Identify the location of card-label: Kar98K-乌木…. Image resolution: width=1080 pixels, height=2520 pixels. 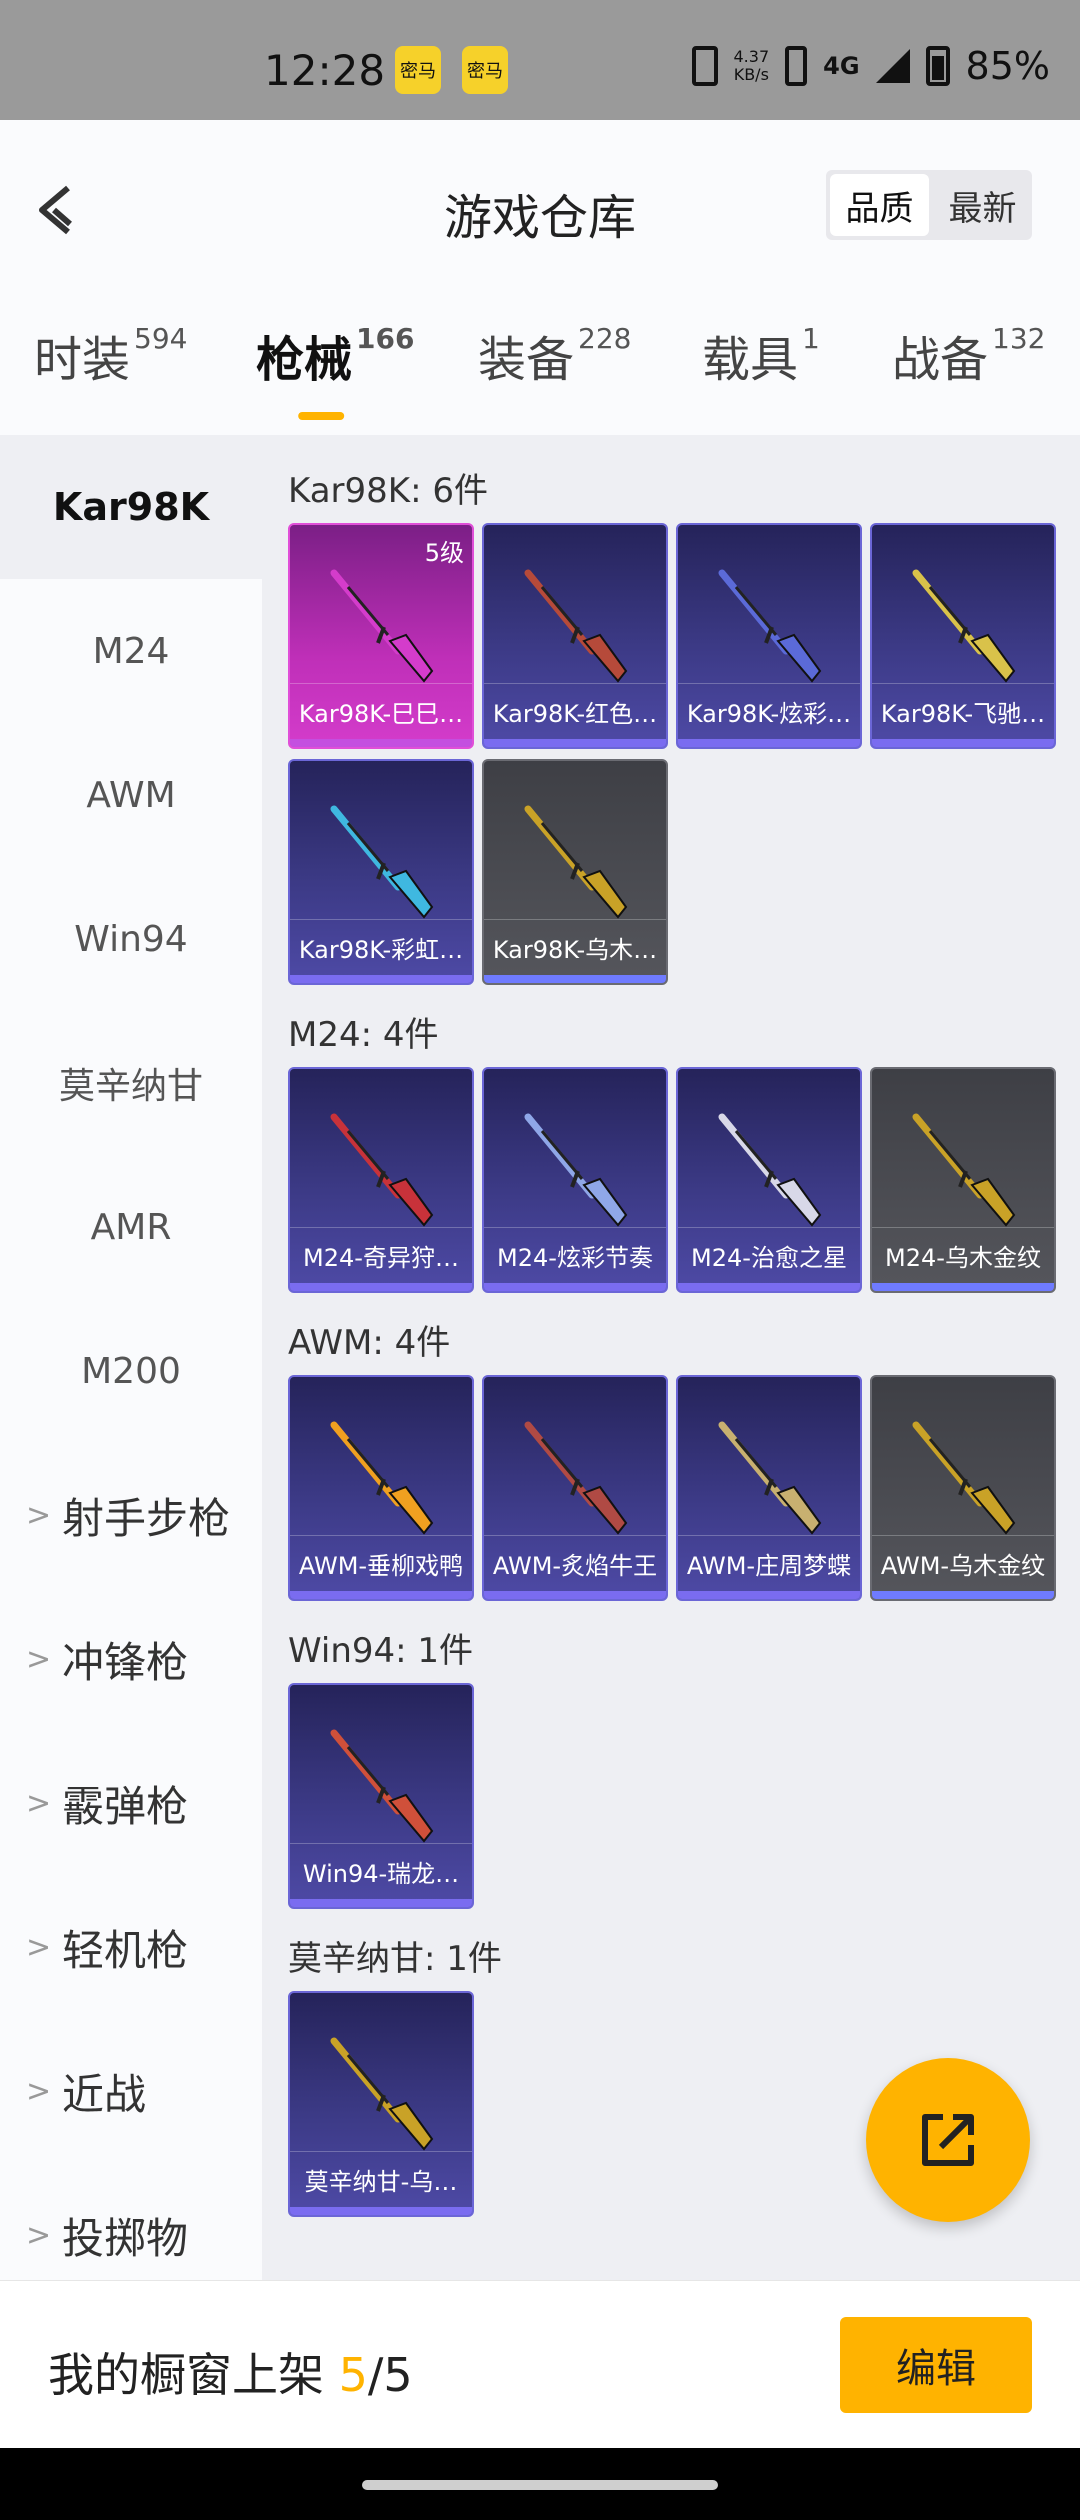
(575, 947).